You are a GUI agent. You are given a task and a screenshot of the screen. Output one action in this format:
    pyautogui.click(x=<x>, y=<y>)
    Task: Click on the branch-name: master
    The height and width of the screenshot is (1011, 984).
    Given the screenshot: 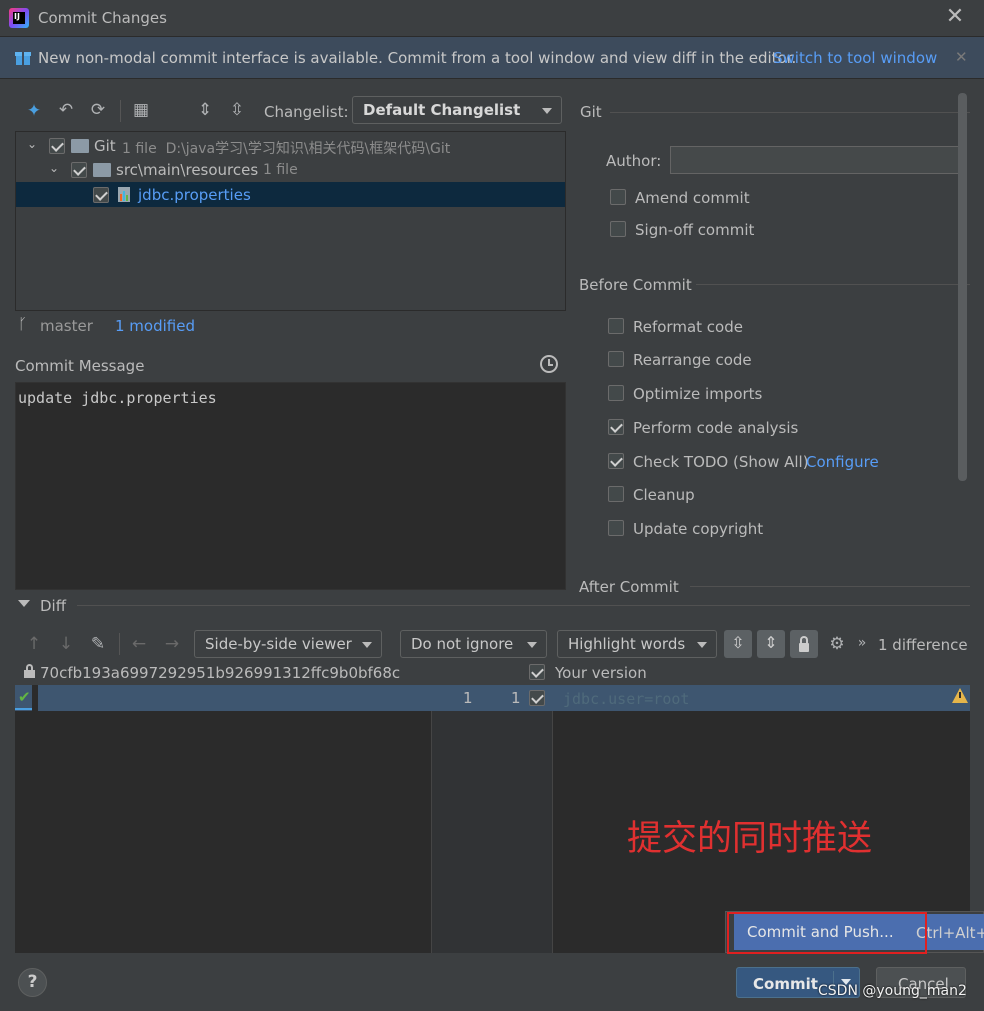 What is the action you would take?
    pyautogui.click(x=66, y=326)
    